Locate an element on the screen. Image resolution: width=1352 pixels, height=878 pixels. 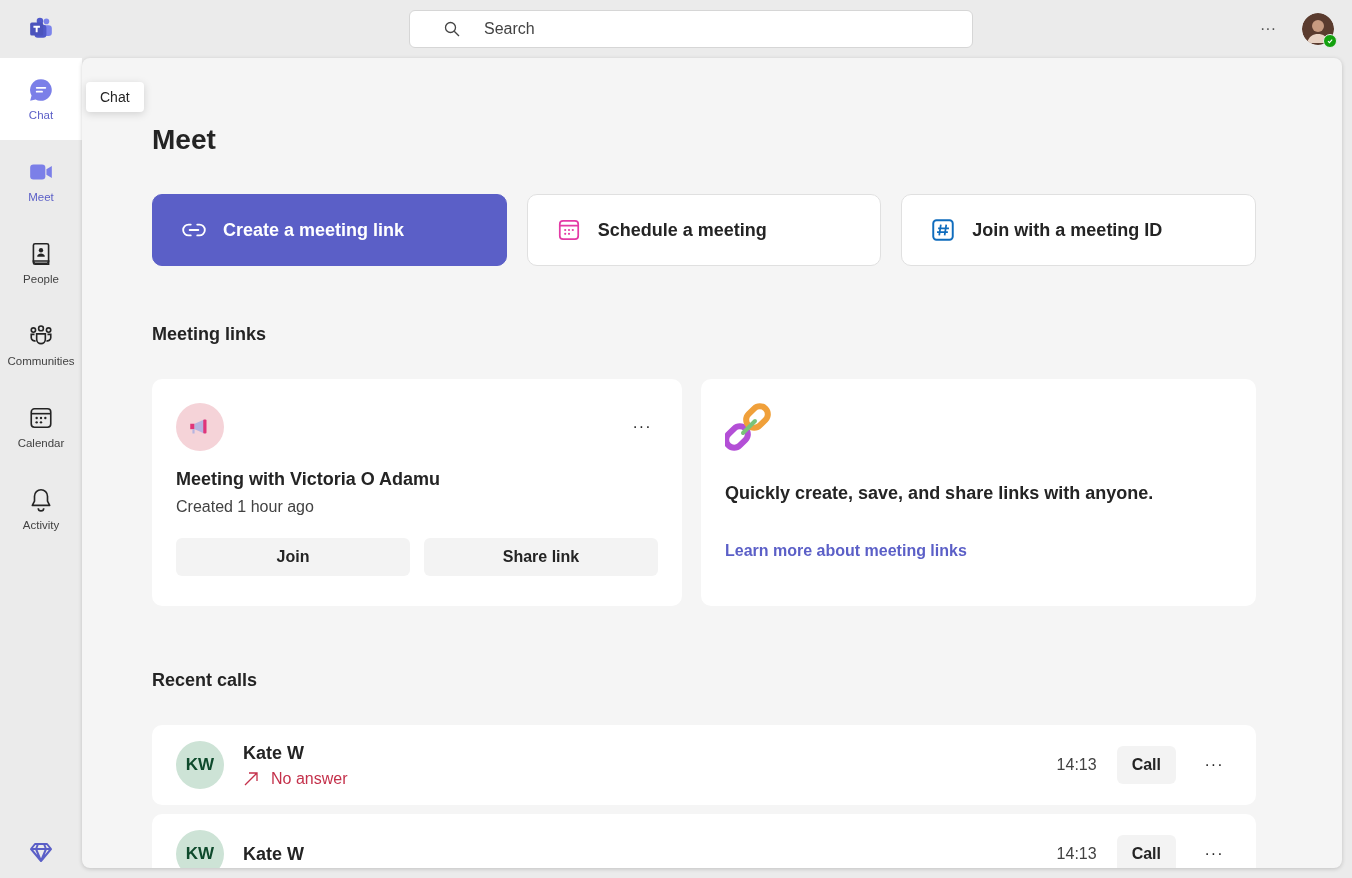
search-icon is located at coordinates (452, 29).